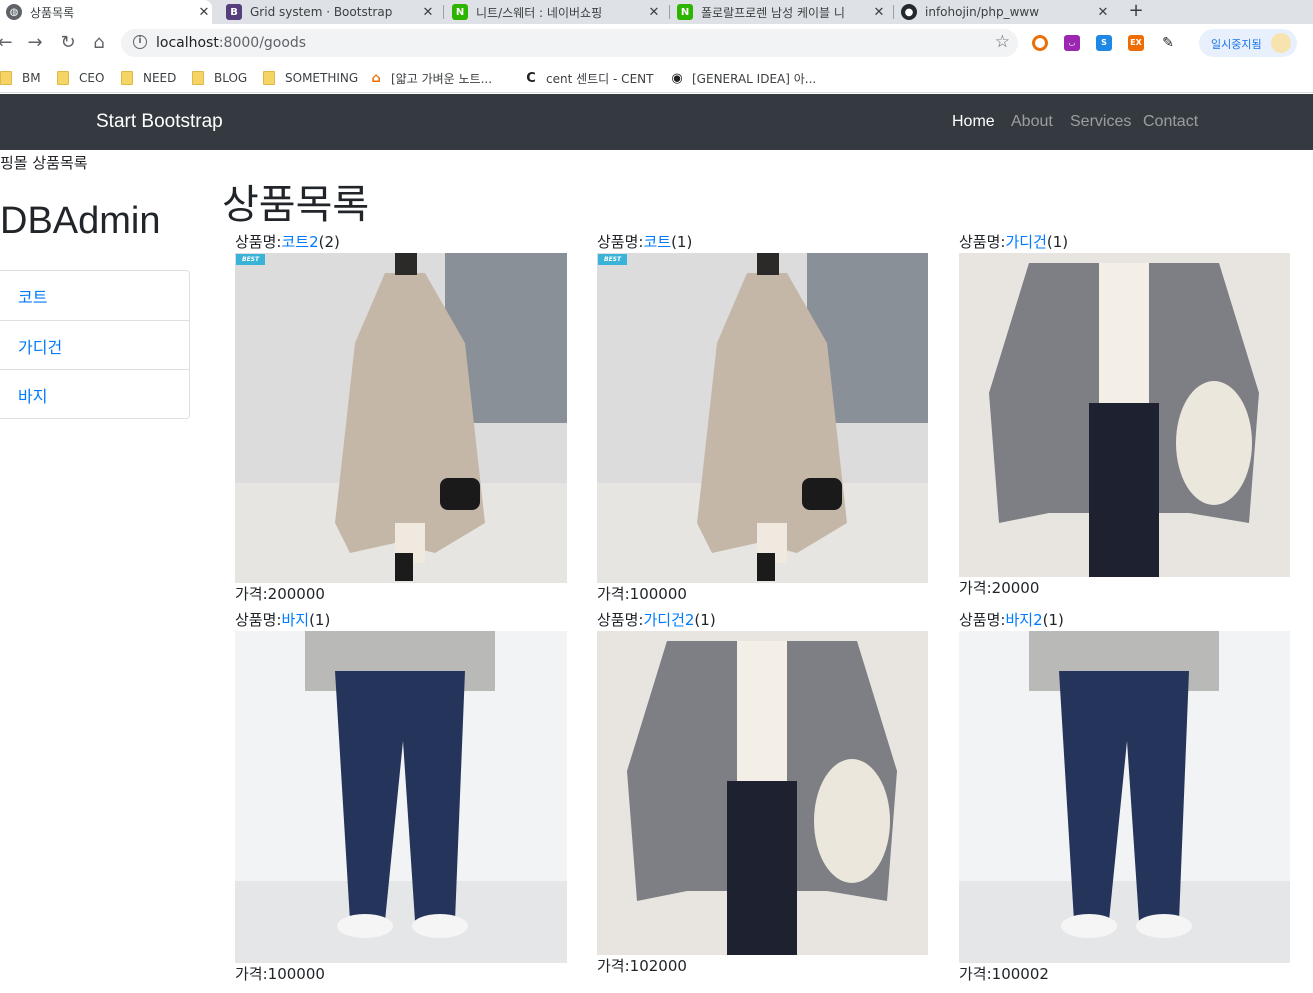 Image resolution: width=1313 pixels, height=993 pixels. I want to click on product-card: 상품명:가디건(1) 가격:20000, so click(1124, 415).